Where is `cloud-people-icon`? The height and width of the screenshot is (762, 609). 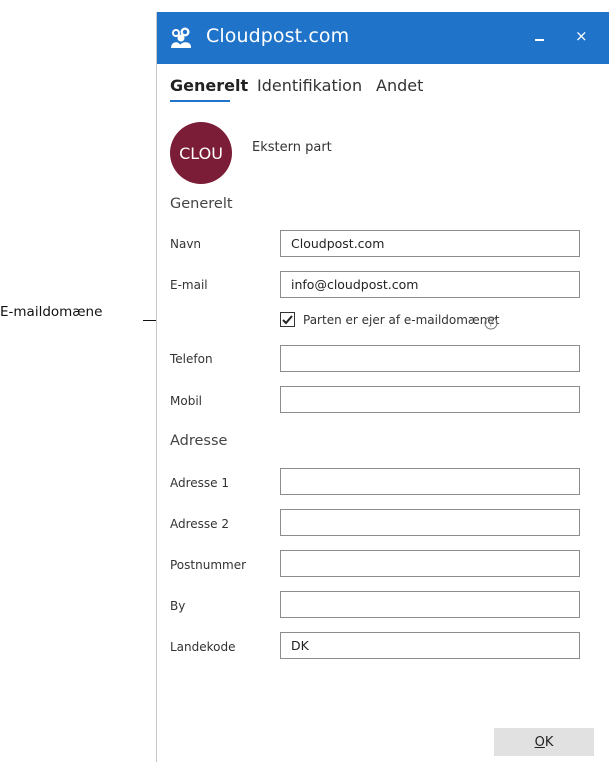
cloud-people-icon is located at coordinates (181, 37).